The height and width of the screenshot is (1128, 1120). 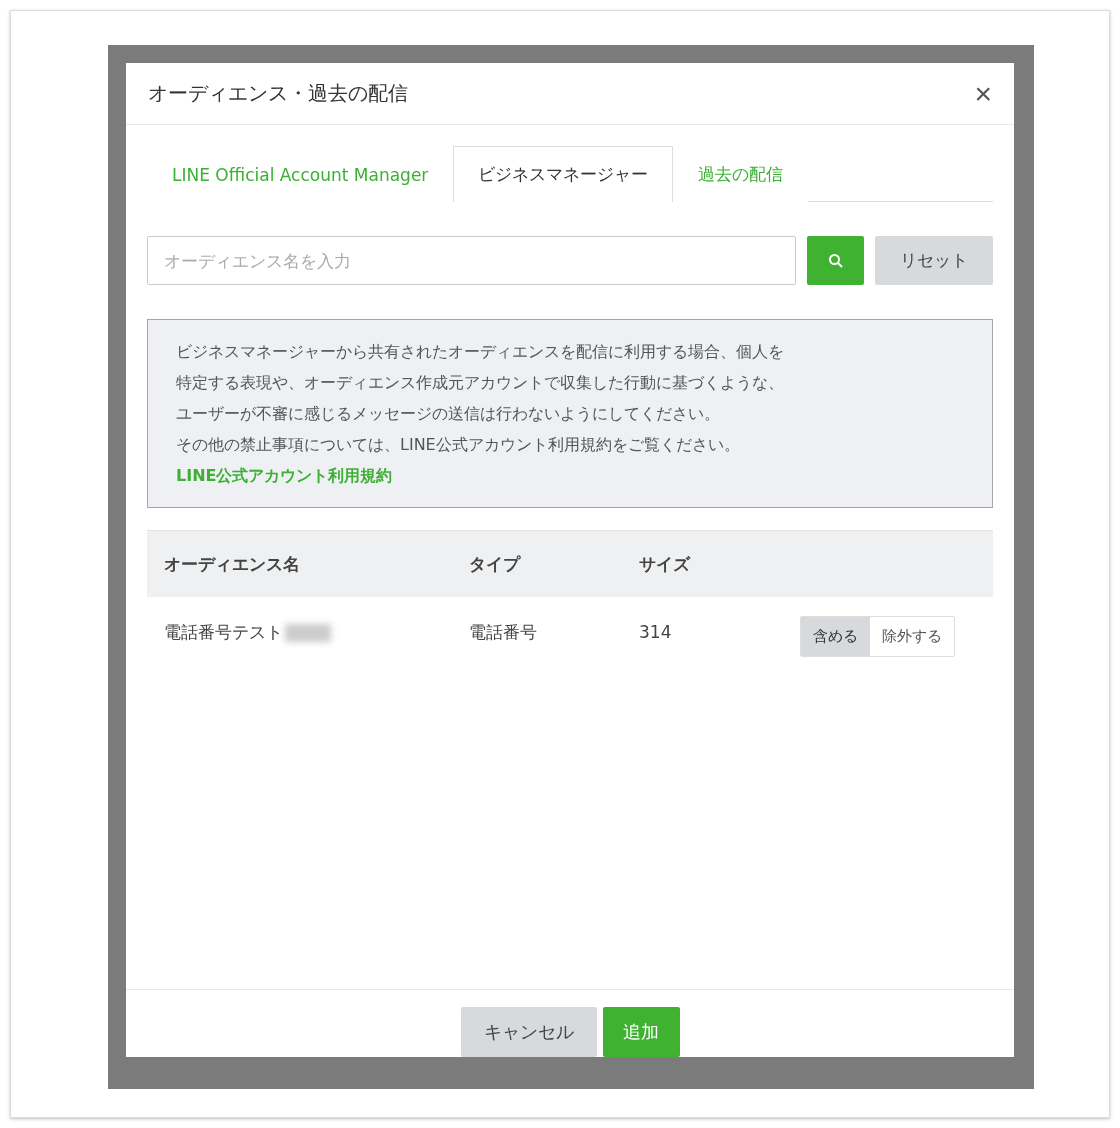 I want to click on notice-text: 特定する表現や、オーディエンス作成元アカウントで収集した行動に基づくような、, so click(x=480, y=383).